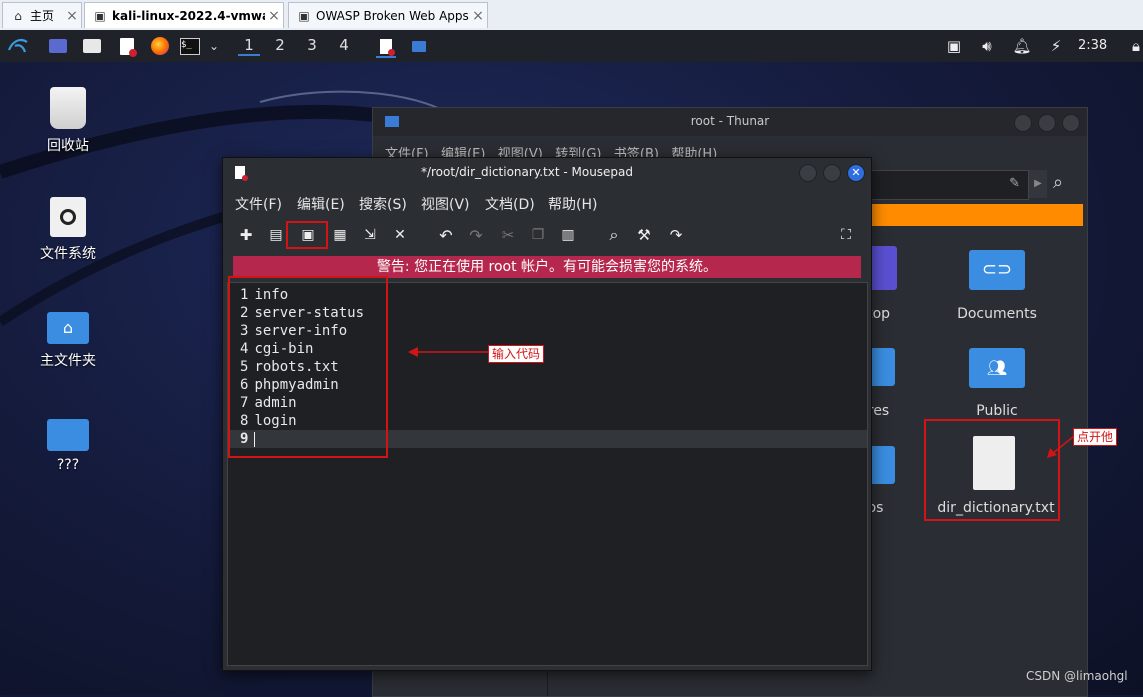  Describe the element at coordinates (1071, 123) in the screenshot. I see `close-button` at that location.